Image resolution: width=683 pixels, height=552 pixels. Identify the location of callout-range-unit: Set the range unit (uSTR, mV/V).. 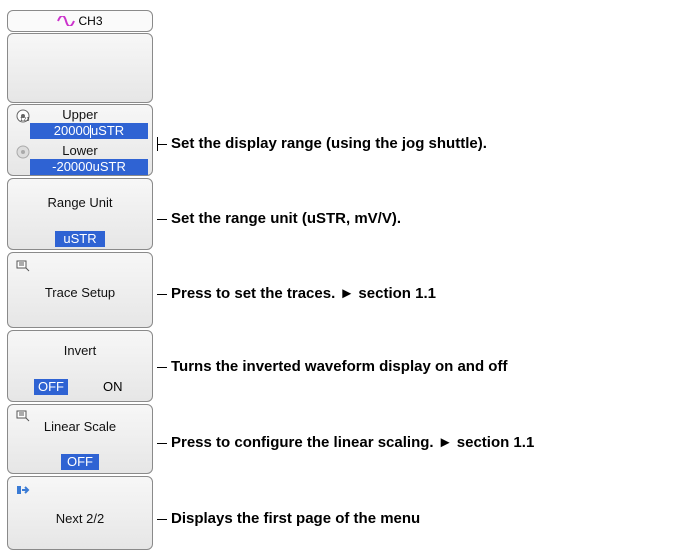
(286, 218).